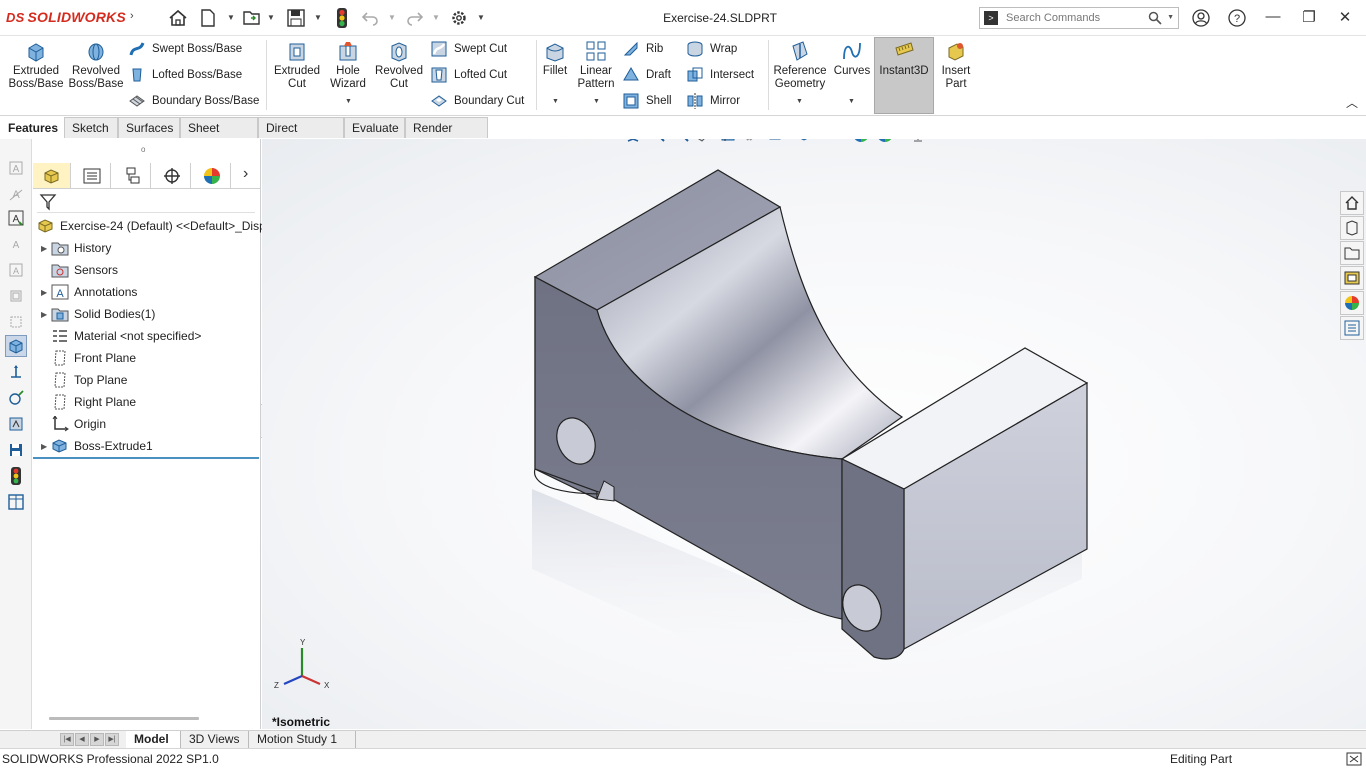 The image size is (1366, 768). Describe the element at coordinates (16, 450) in the screenshot. I see `save-as-icon` at that location.